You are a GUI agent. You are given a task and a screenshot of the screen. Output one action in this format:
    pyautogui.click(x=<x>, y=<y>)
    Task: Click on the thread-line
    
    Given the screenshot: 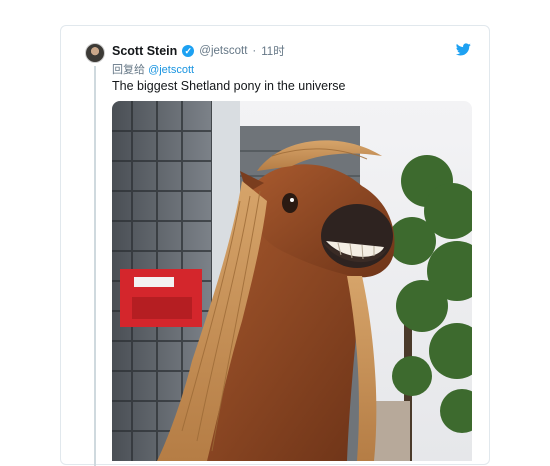 What is the action you would take?
    pyautogui.click(x=95, y=266)
    